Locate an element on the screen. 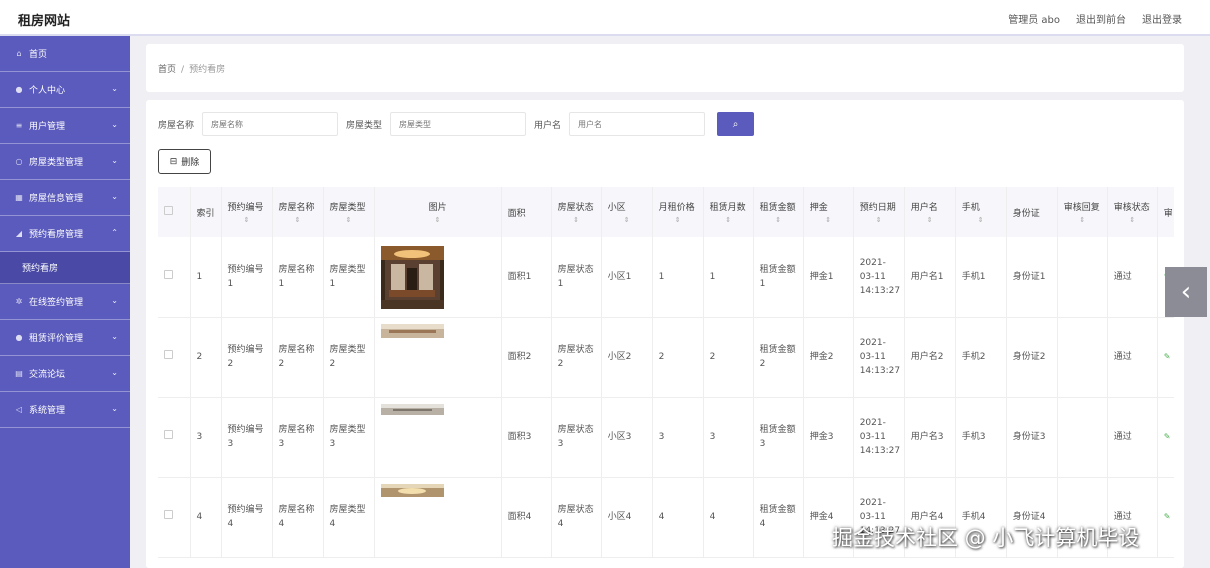 The image size is (1210, 568). delete-button: ⊟ 删除 is located at coordinates (184, 161).